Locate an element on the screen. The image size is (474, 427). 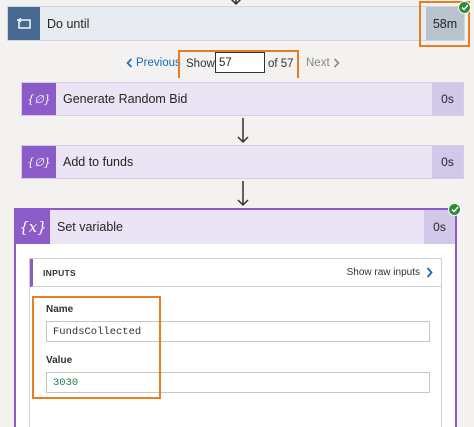
action-add-to-funds: {∅} Add to funds 0s is located at coordinates (242, 162).